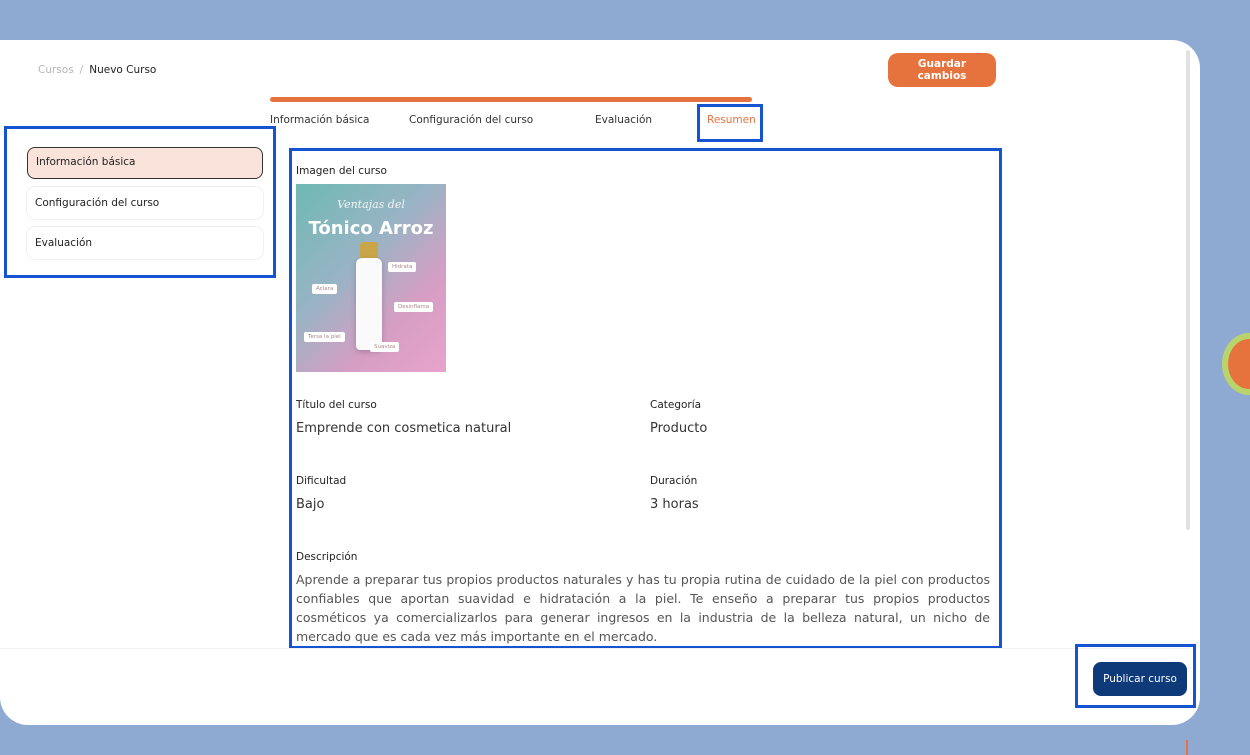 This screenshot has height=755, width=1250. What do you see at coordinates (942, 70) in the screenshot?
I see `save-changes-button: Guardar cambios` at bounding box center [942, 70].